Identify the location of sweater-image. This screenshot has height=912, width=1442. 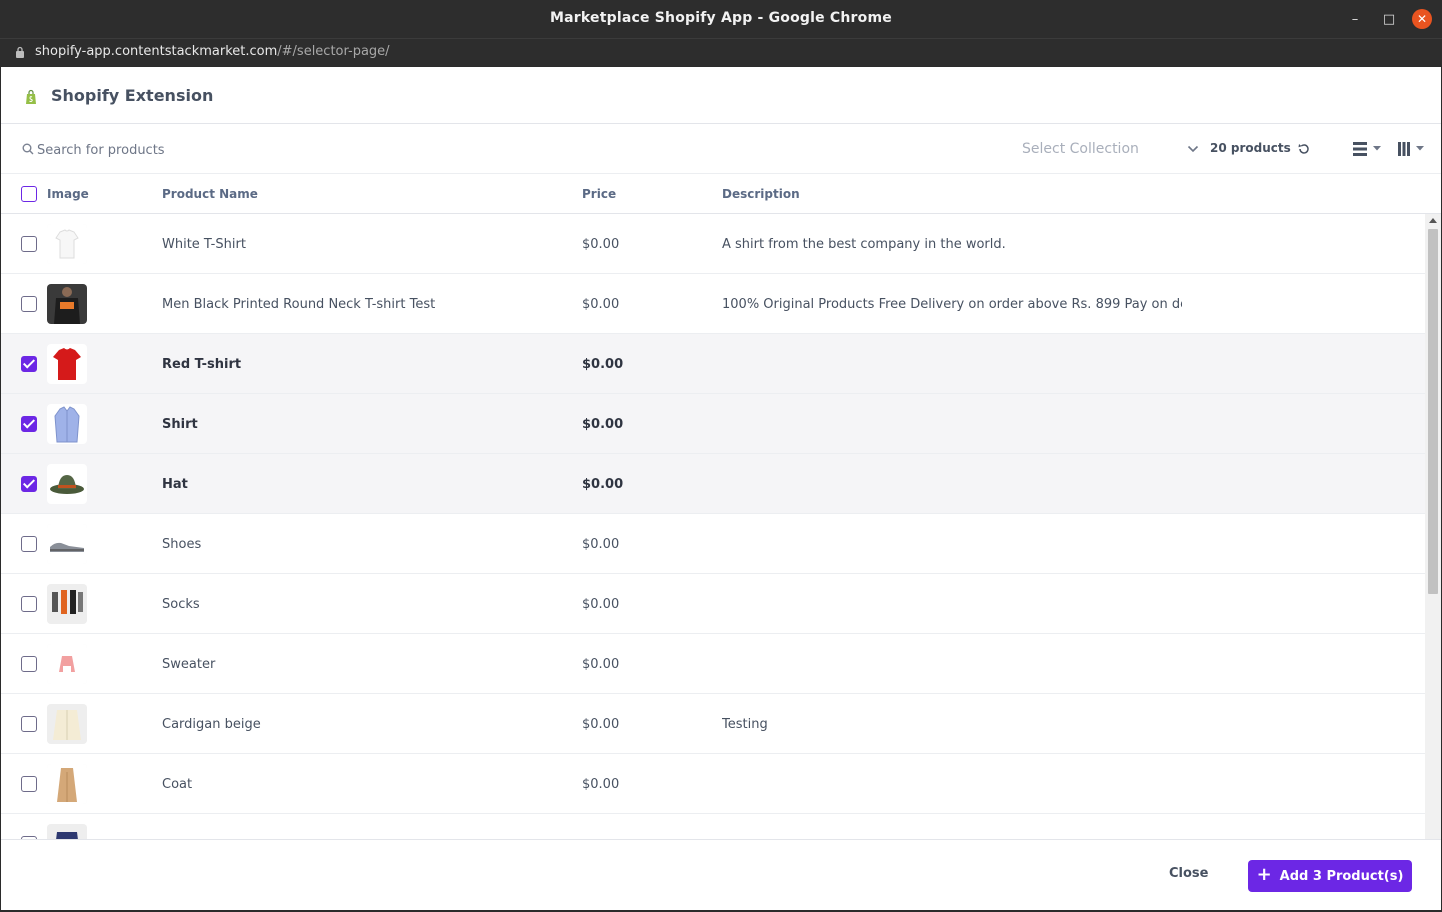
(67, 664).